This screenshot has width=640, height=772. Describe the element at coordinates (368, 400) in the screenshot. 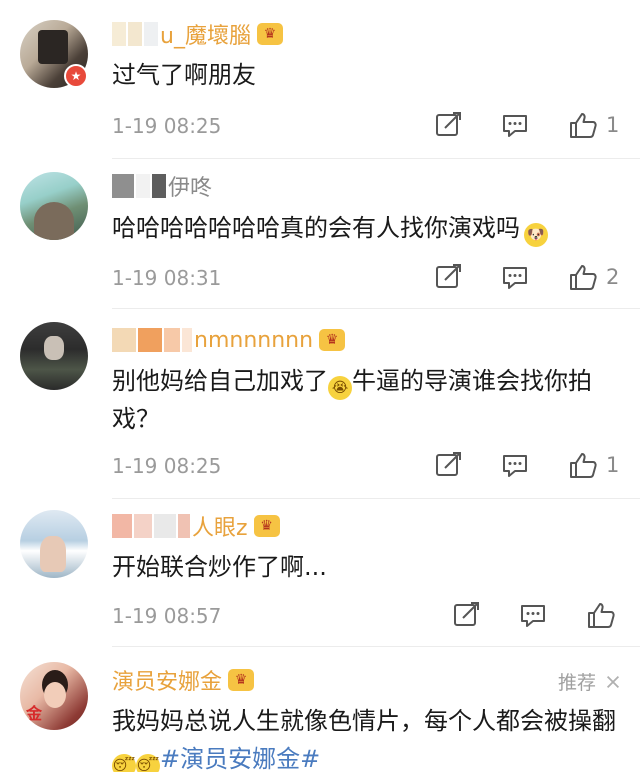

I see `comment-text: 别他妈给自己加戏了 😭 牛逼的导演谁会找你拍戏？` at that location.